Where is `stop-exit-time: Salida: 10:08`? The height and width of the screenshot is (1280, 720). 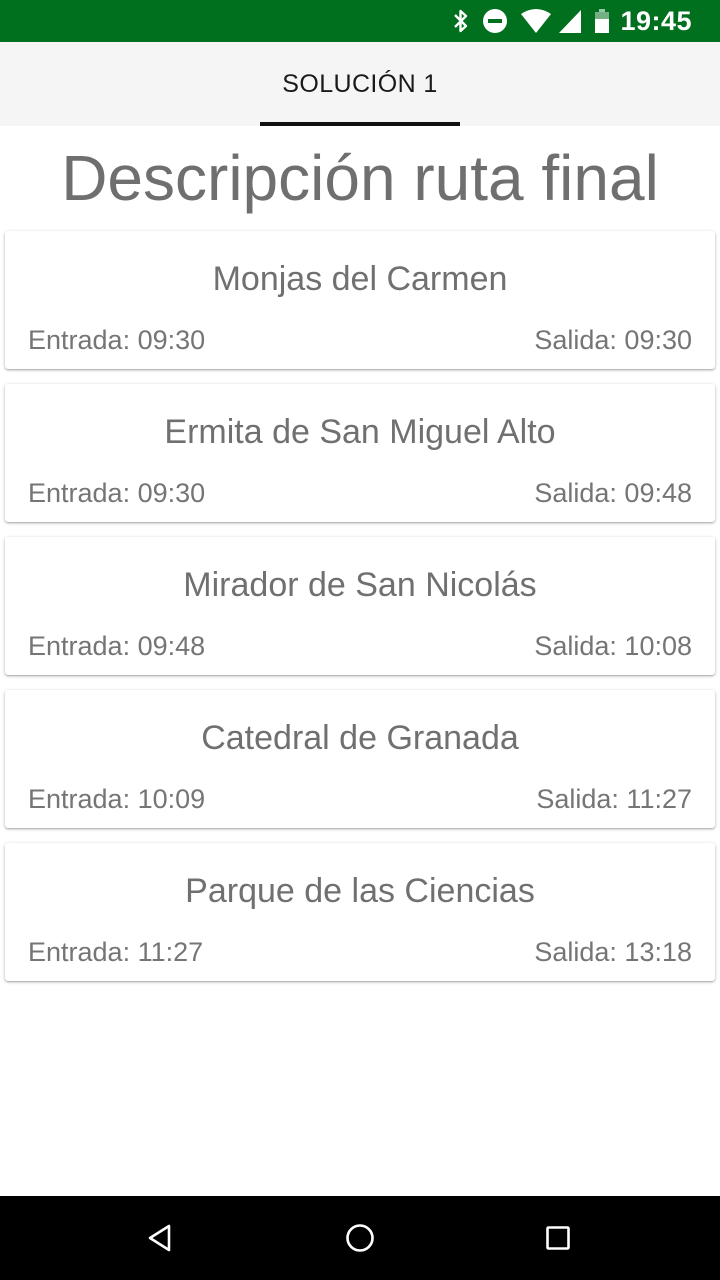
stop-exit-time: Salida: 10:08 is located at coordinates (613, 646).